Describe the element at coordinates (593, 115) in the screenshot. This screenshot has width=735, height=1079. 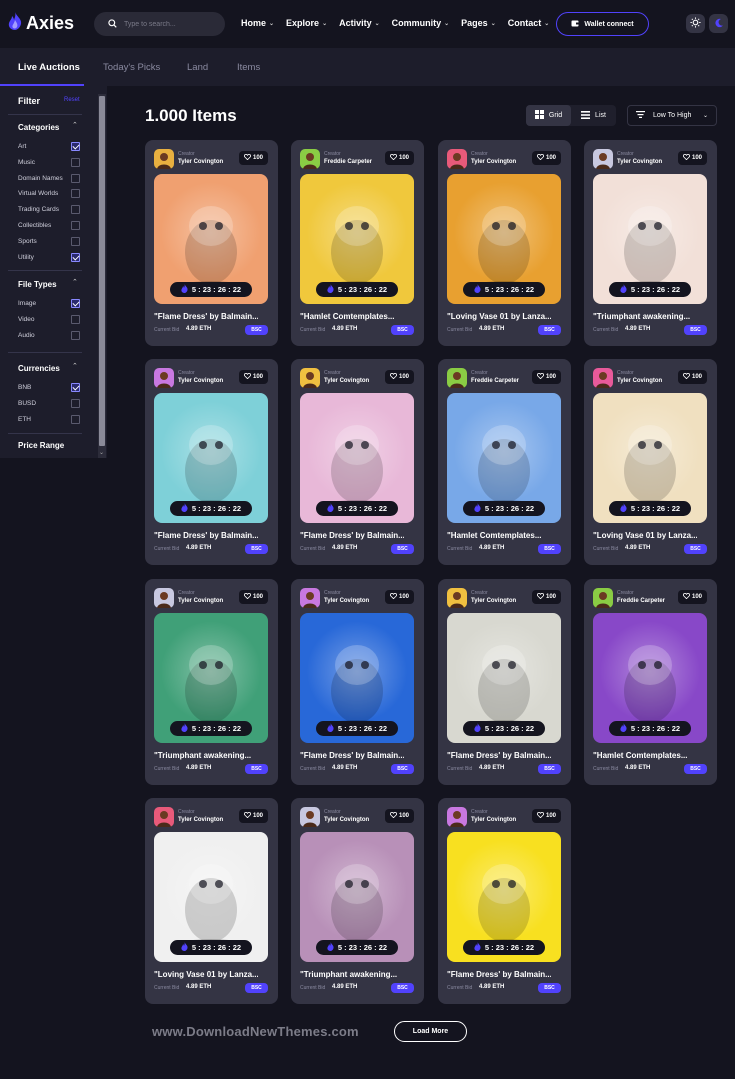
I see `list-view-button: List` at that location.